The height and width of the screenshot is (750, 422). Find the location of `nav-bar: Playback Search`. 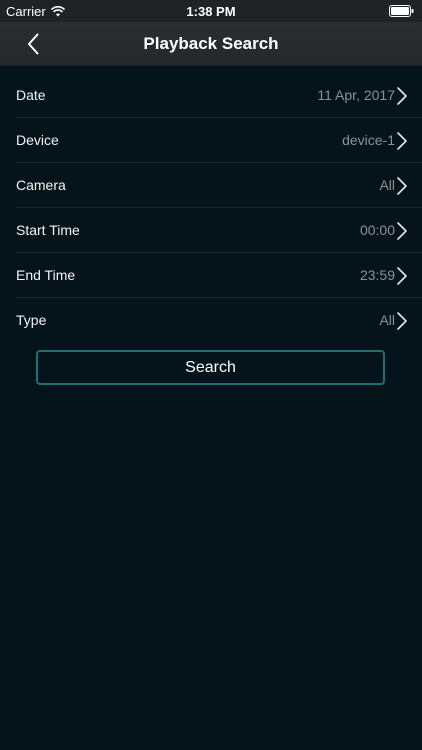

nav-bar: Playback Search is located at coordinates (211, 44).